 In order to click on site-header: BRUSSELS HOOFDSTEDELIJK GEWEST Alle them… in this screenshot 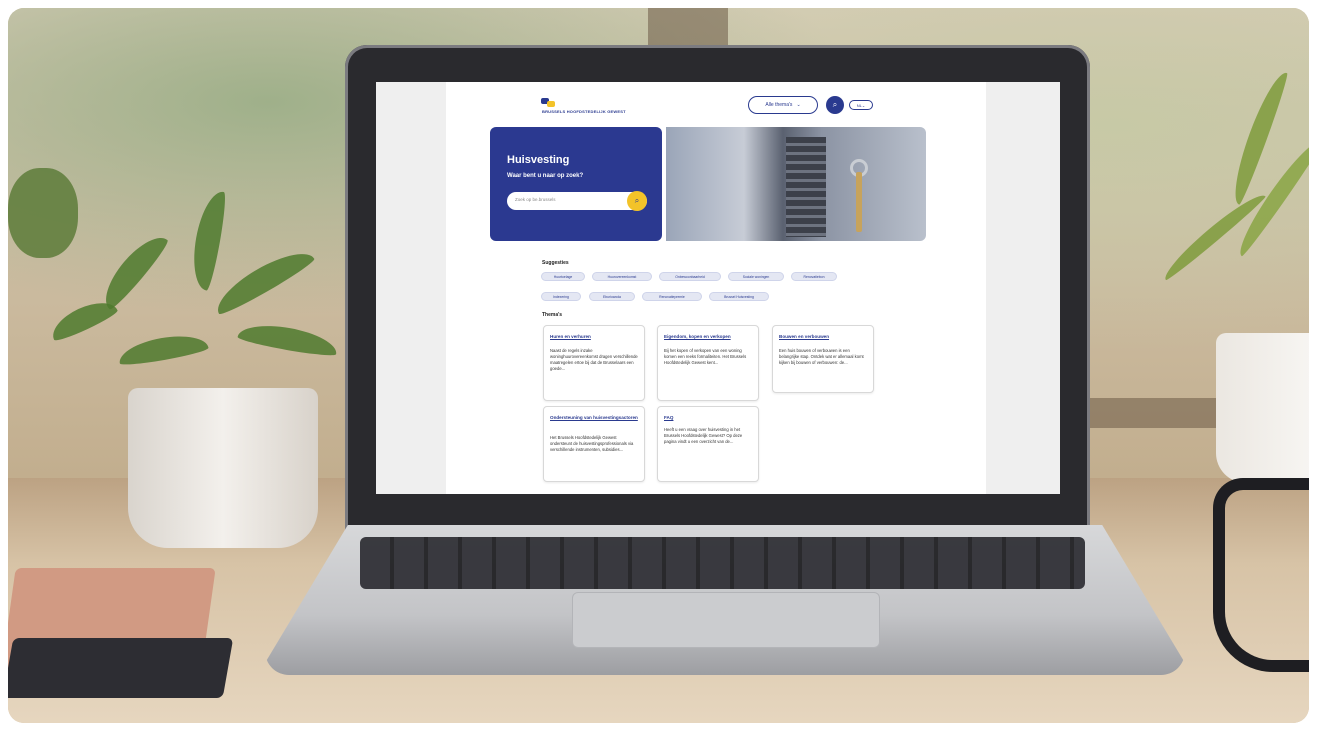, I will do `click(716, 104)`.